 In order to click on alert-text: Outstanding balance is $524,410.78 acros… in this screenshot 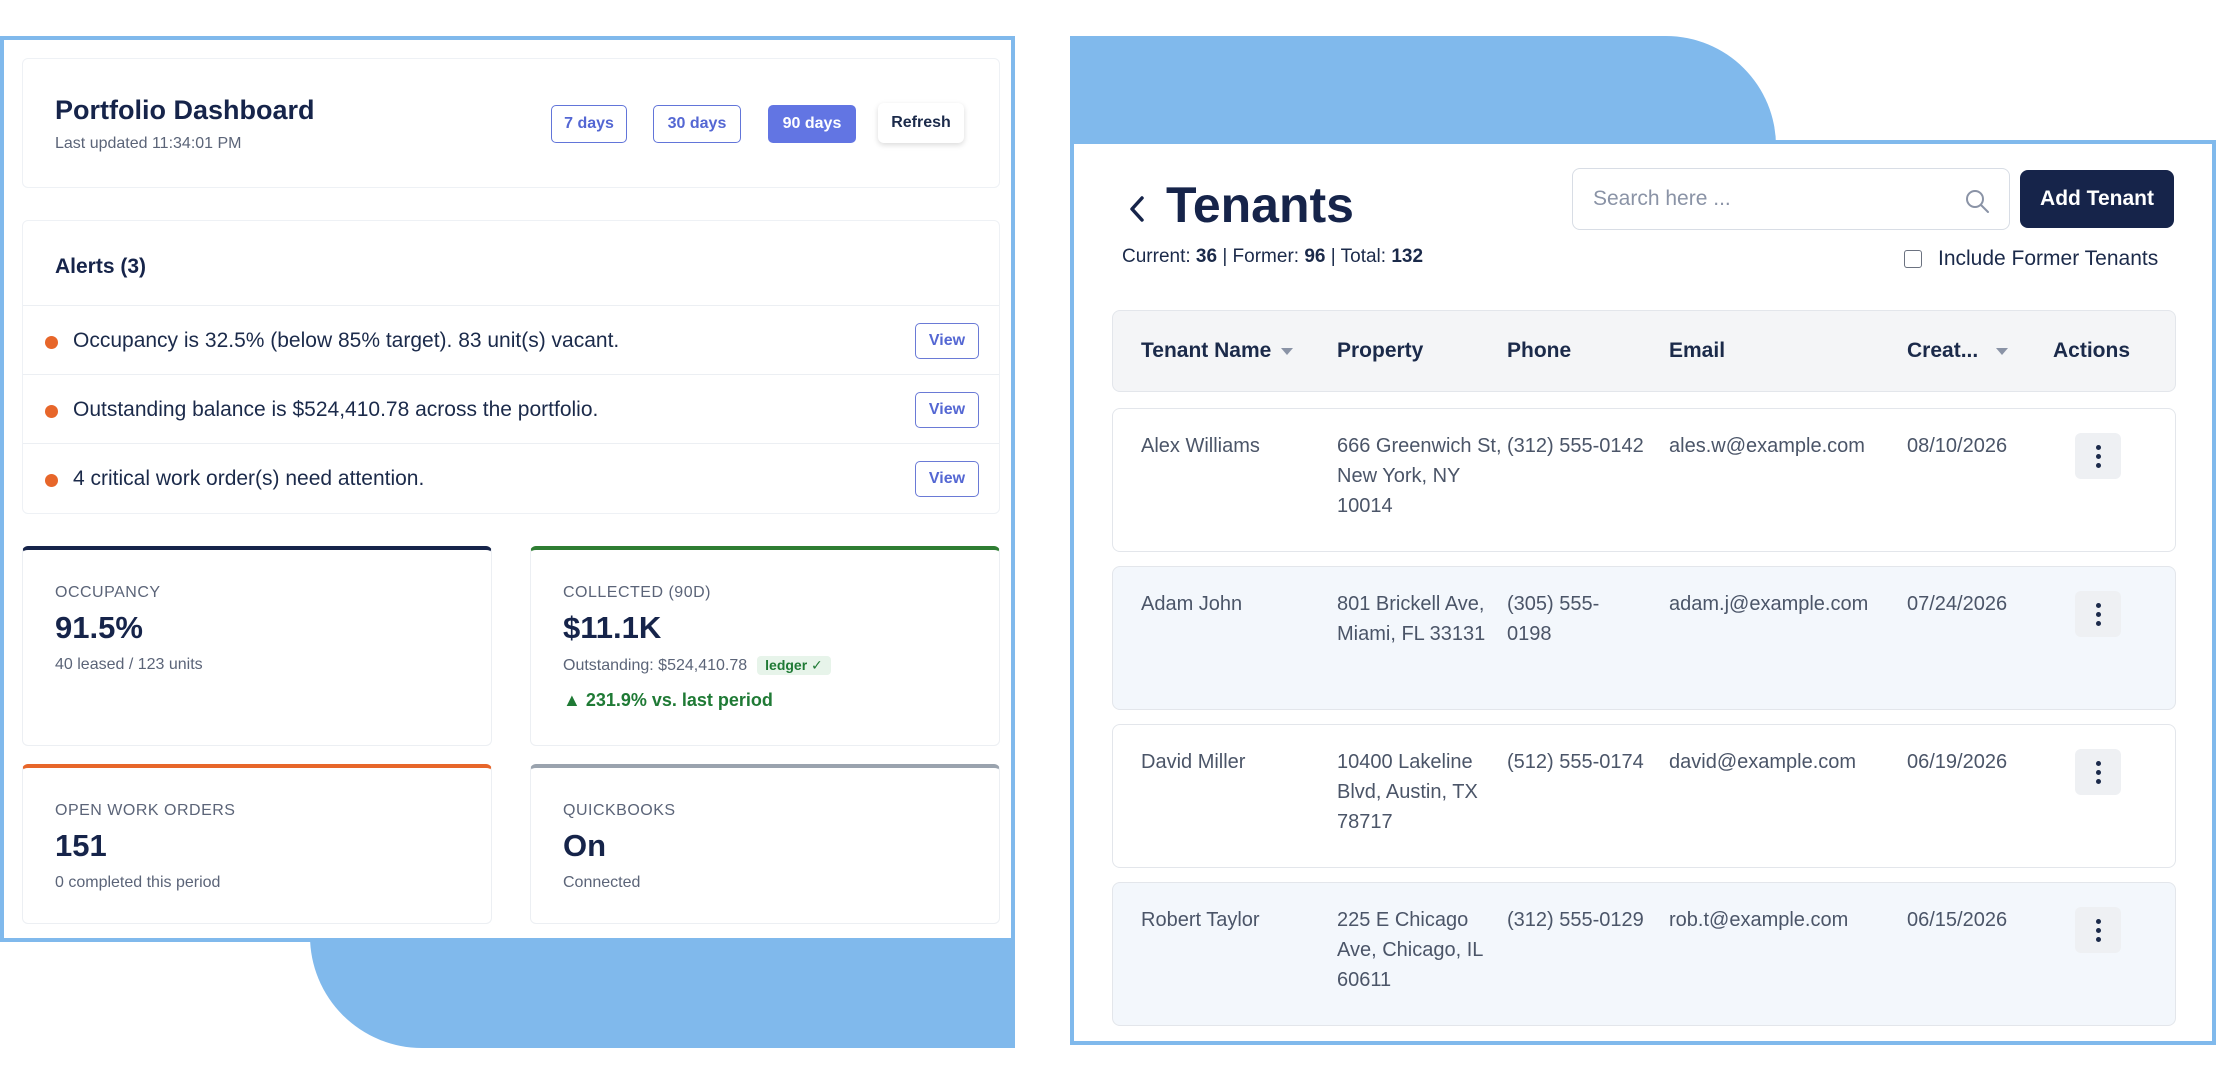, I will do `click(336, 409)`.